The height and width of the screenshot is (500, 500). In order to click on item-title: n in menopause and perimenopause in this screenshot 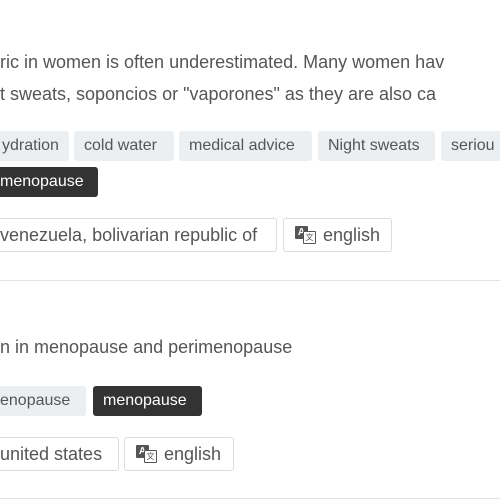, I will do `click(146, 347)`.